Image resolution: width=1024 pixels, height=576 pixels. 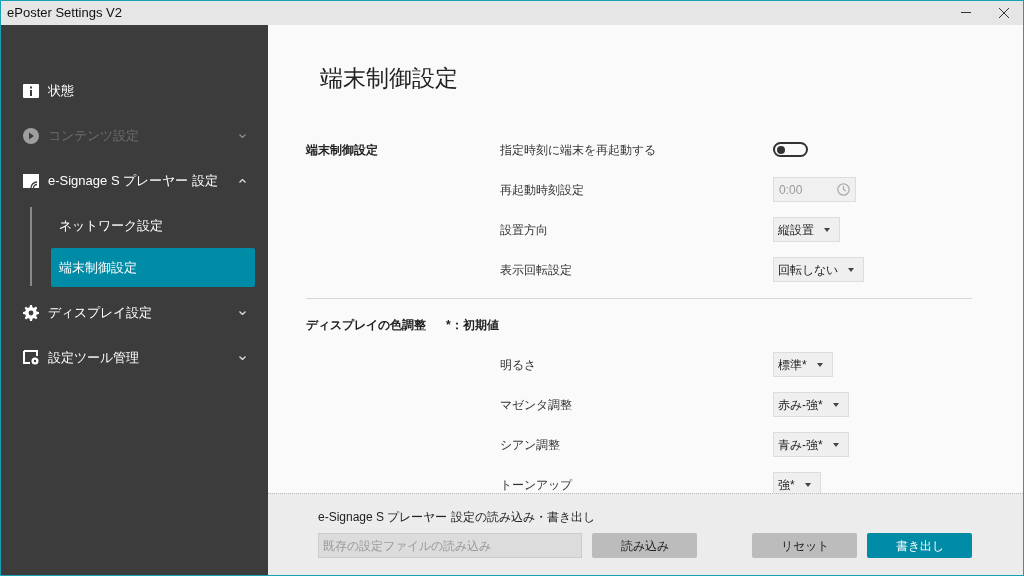 What do you see at coordinates (472, 325) in the screenshot?
I see `section-note: *：初期値` at bounding box center [472, 325].